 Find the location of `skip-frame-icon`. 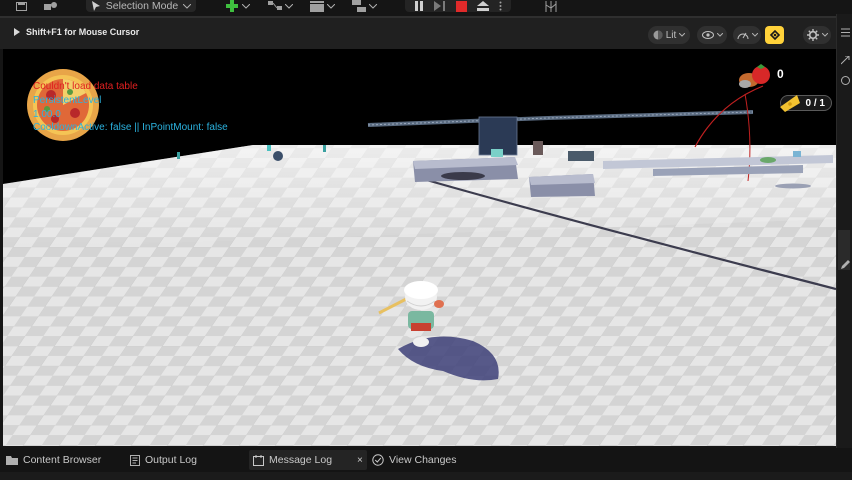

skip-frame-icon is located at coordinates (440, 6).